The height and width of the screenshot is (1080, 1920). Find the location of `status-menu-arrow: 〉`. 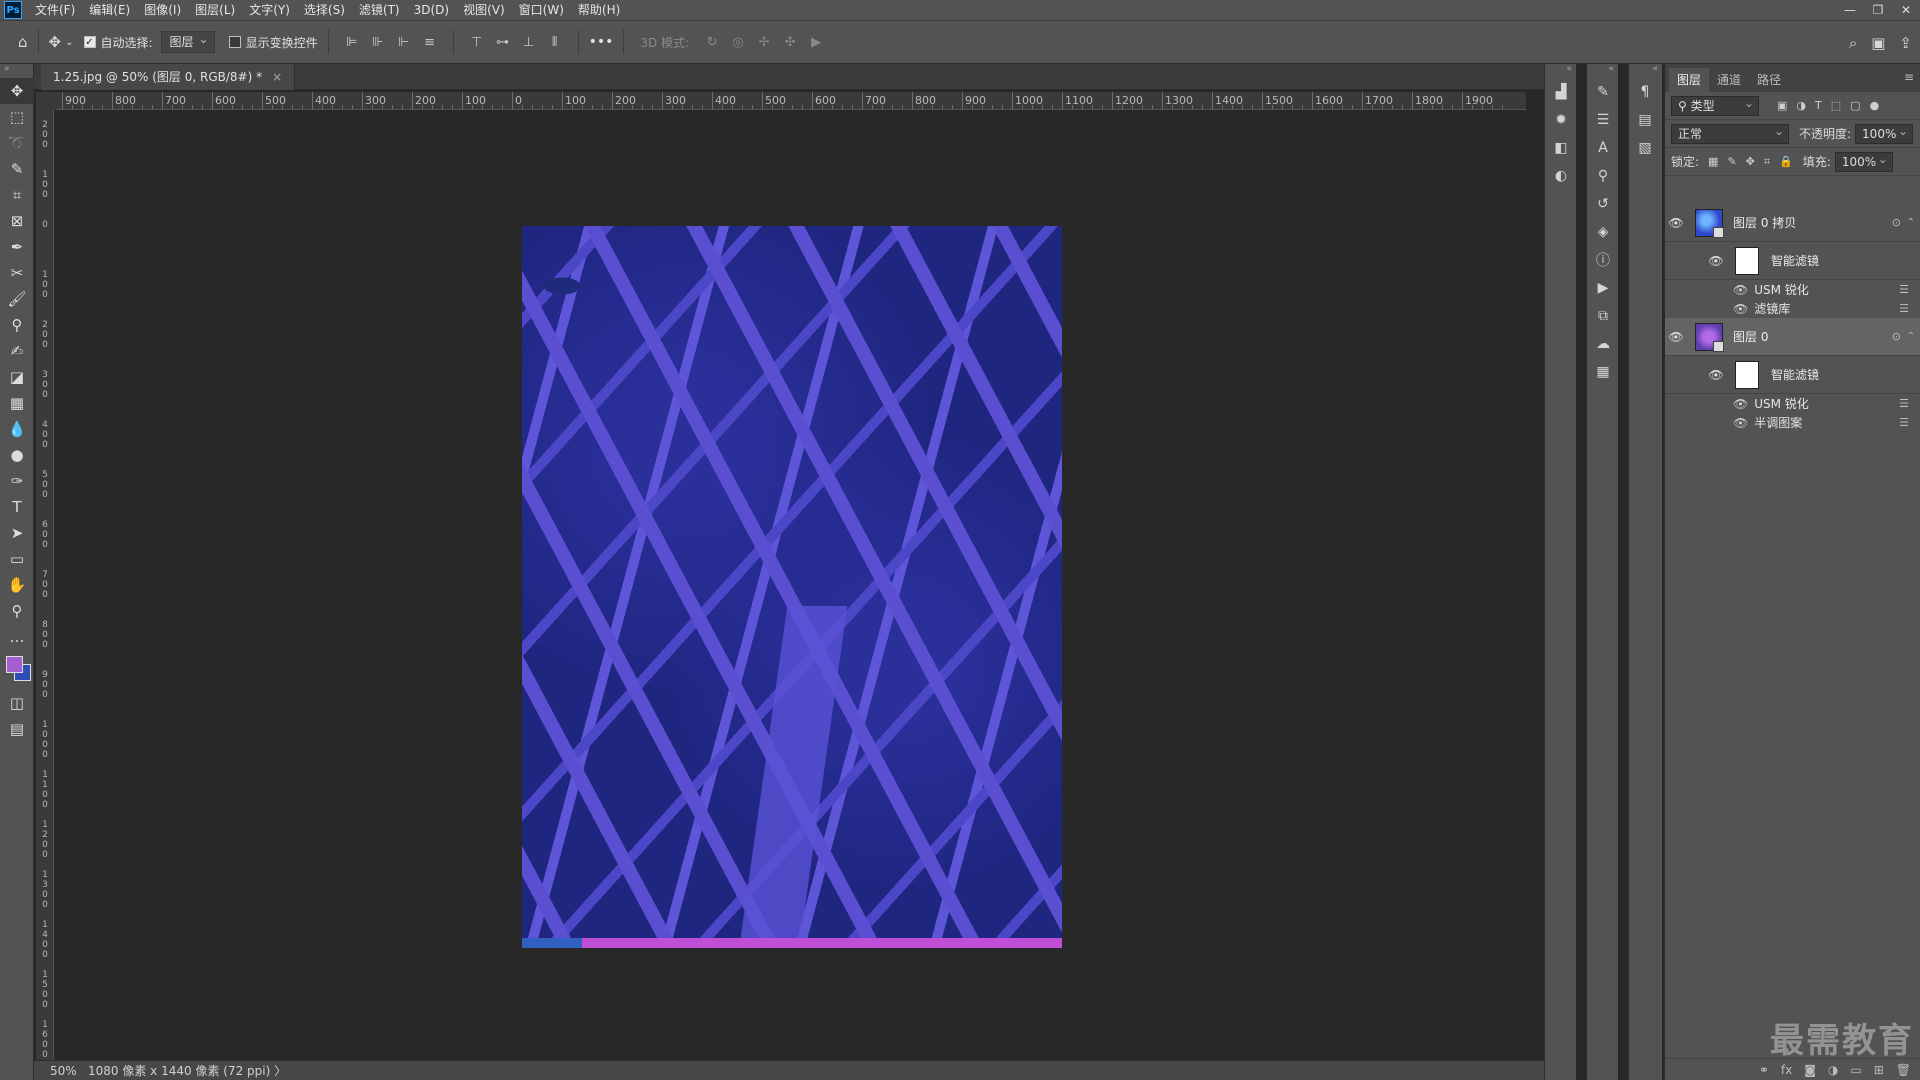

status-menu-arrow: 〉 is located at coordinates (280, 1070).